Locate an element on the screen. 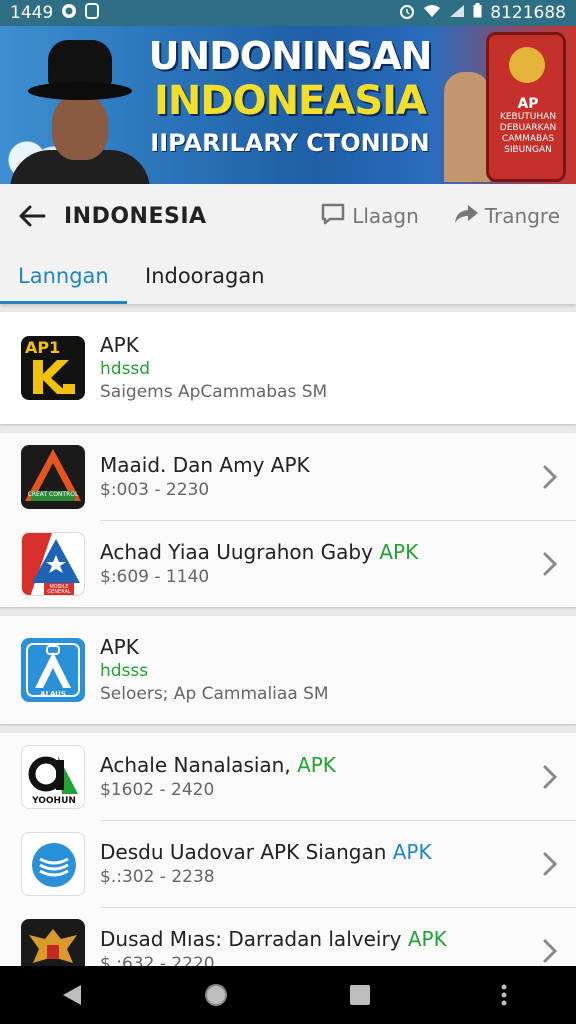 Image resolution: width=576 pixels, height=1024 pixels. recents-square-icon is located at coordinates (360, 995).